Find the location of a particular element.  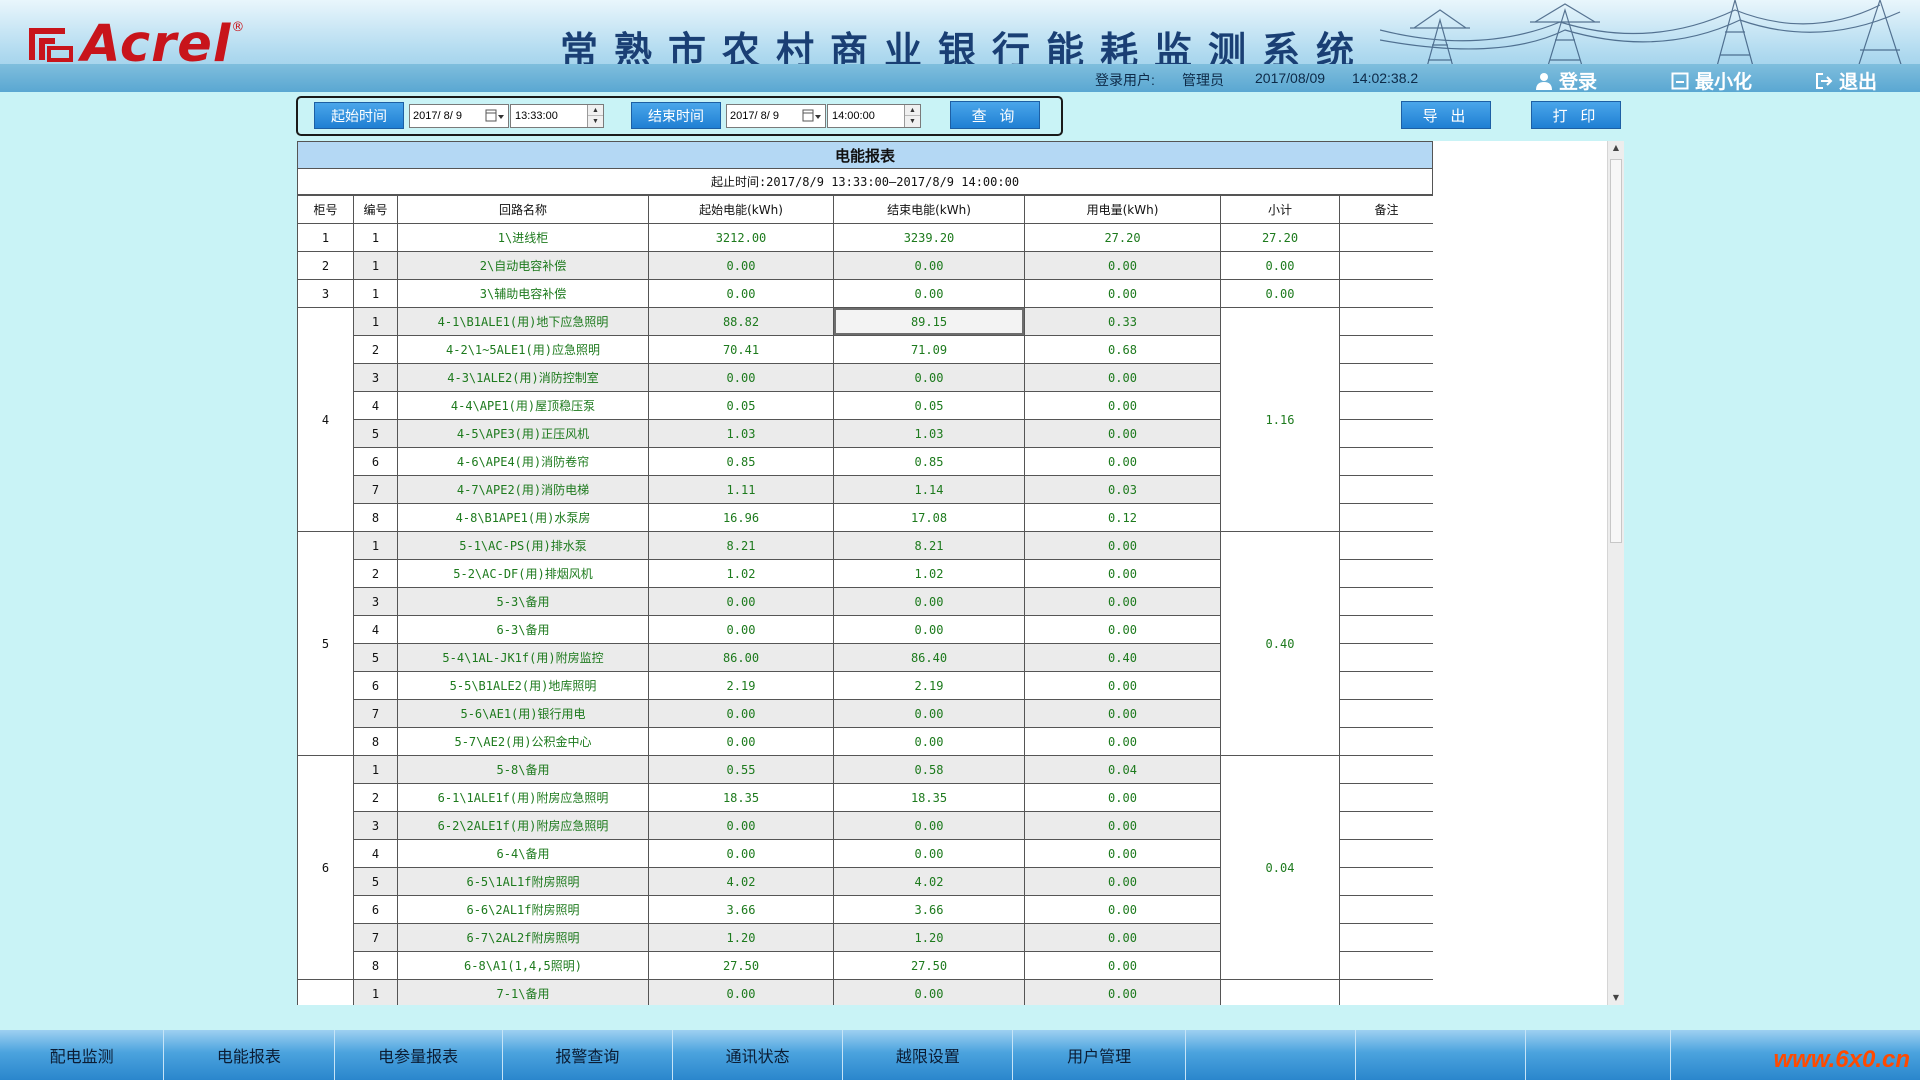

search-button: 查 询 is located at coordinates (995, 115).